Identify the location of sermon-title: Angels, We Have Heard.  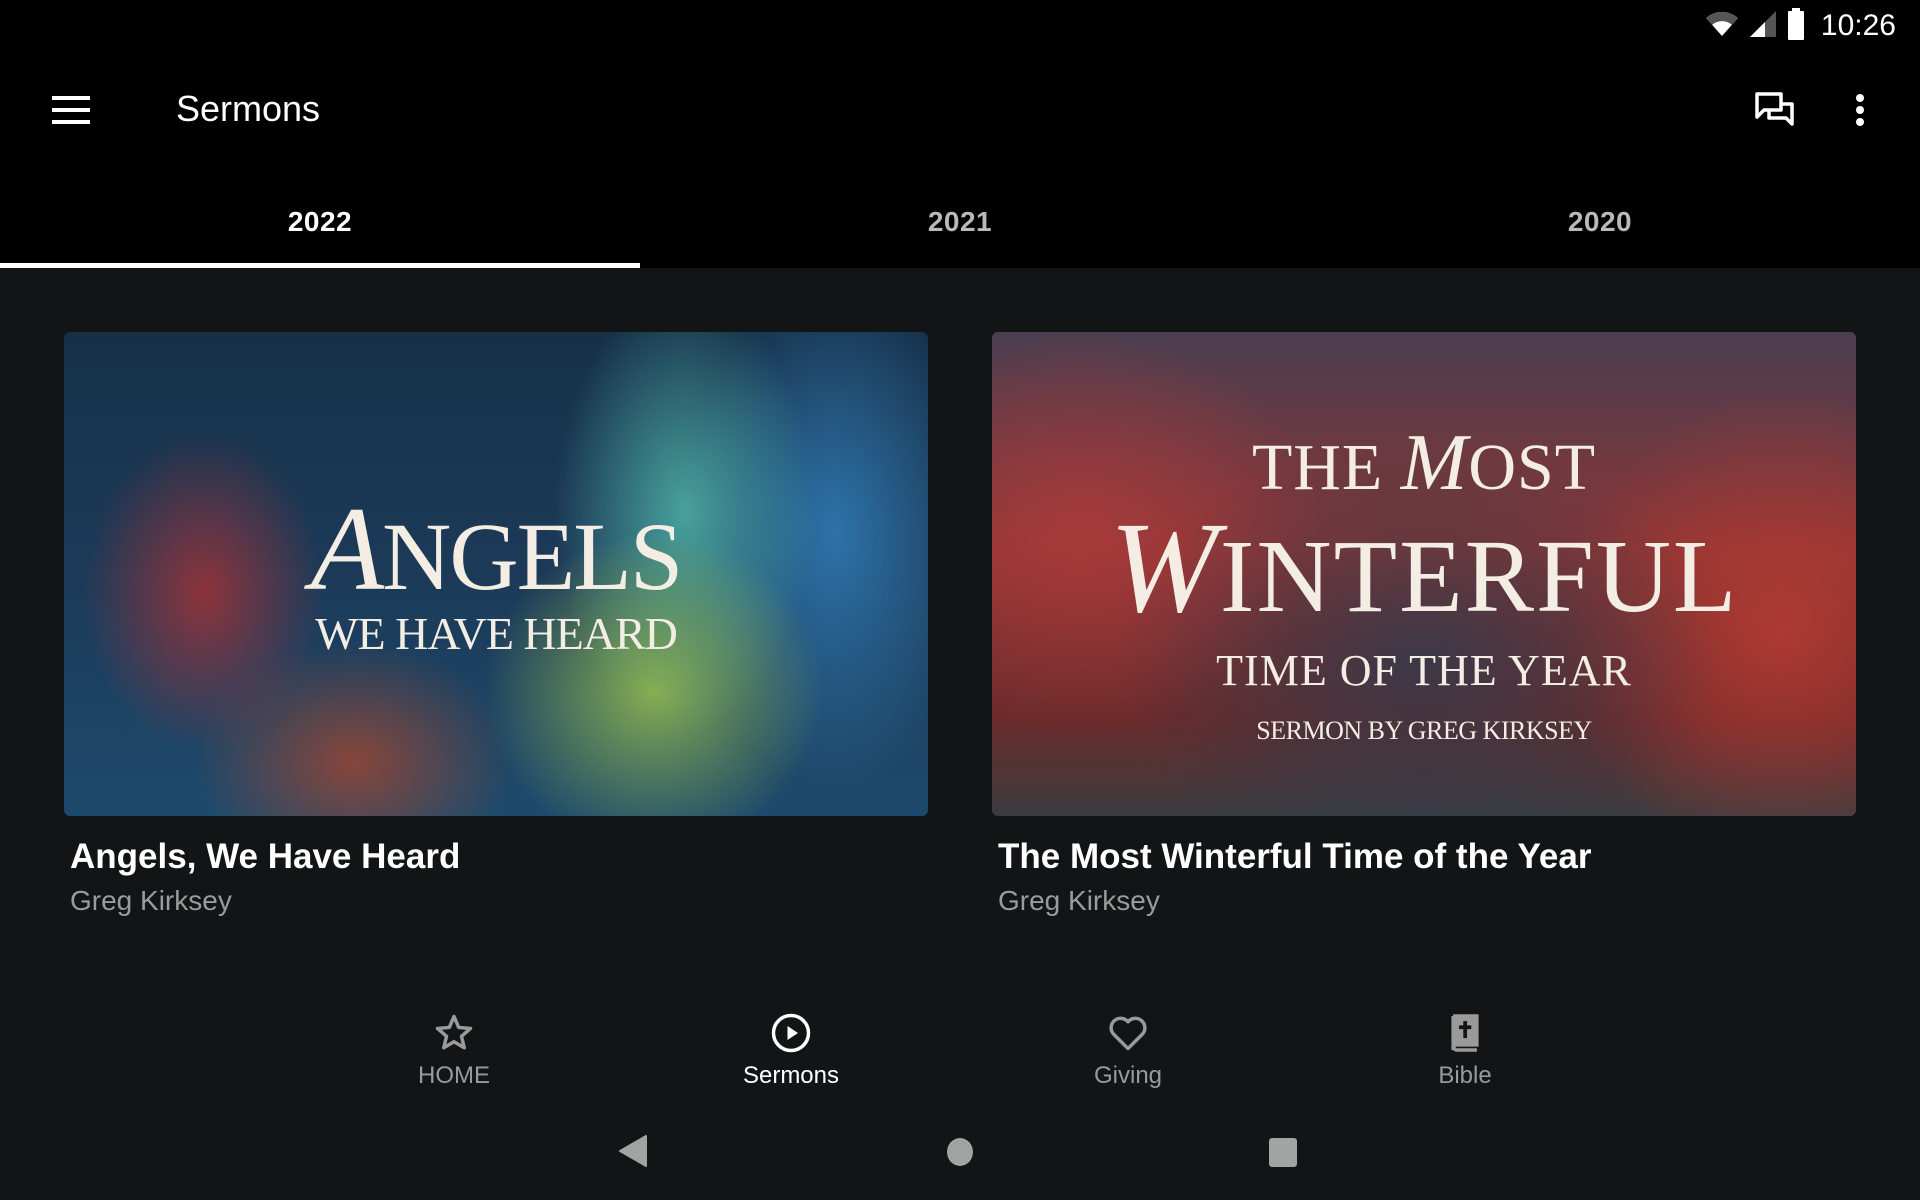
(265, 856).